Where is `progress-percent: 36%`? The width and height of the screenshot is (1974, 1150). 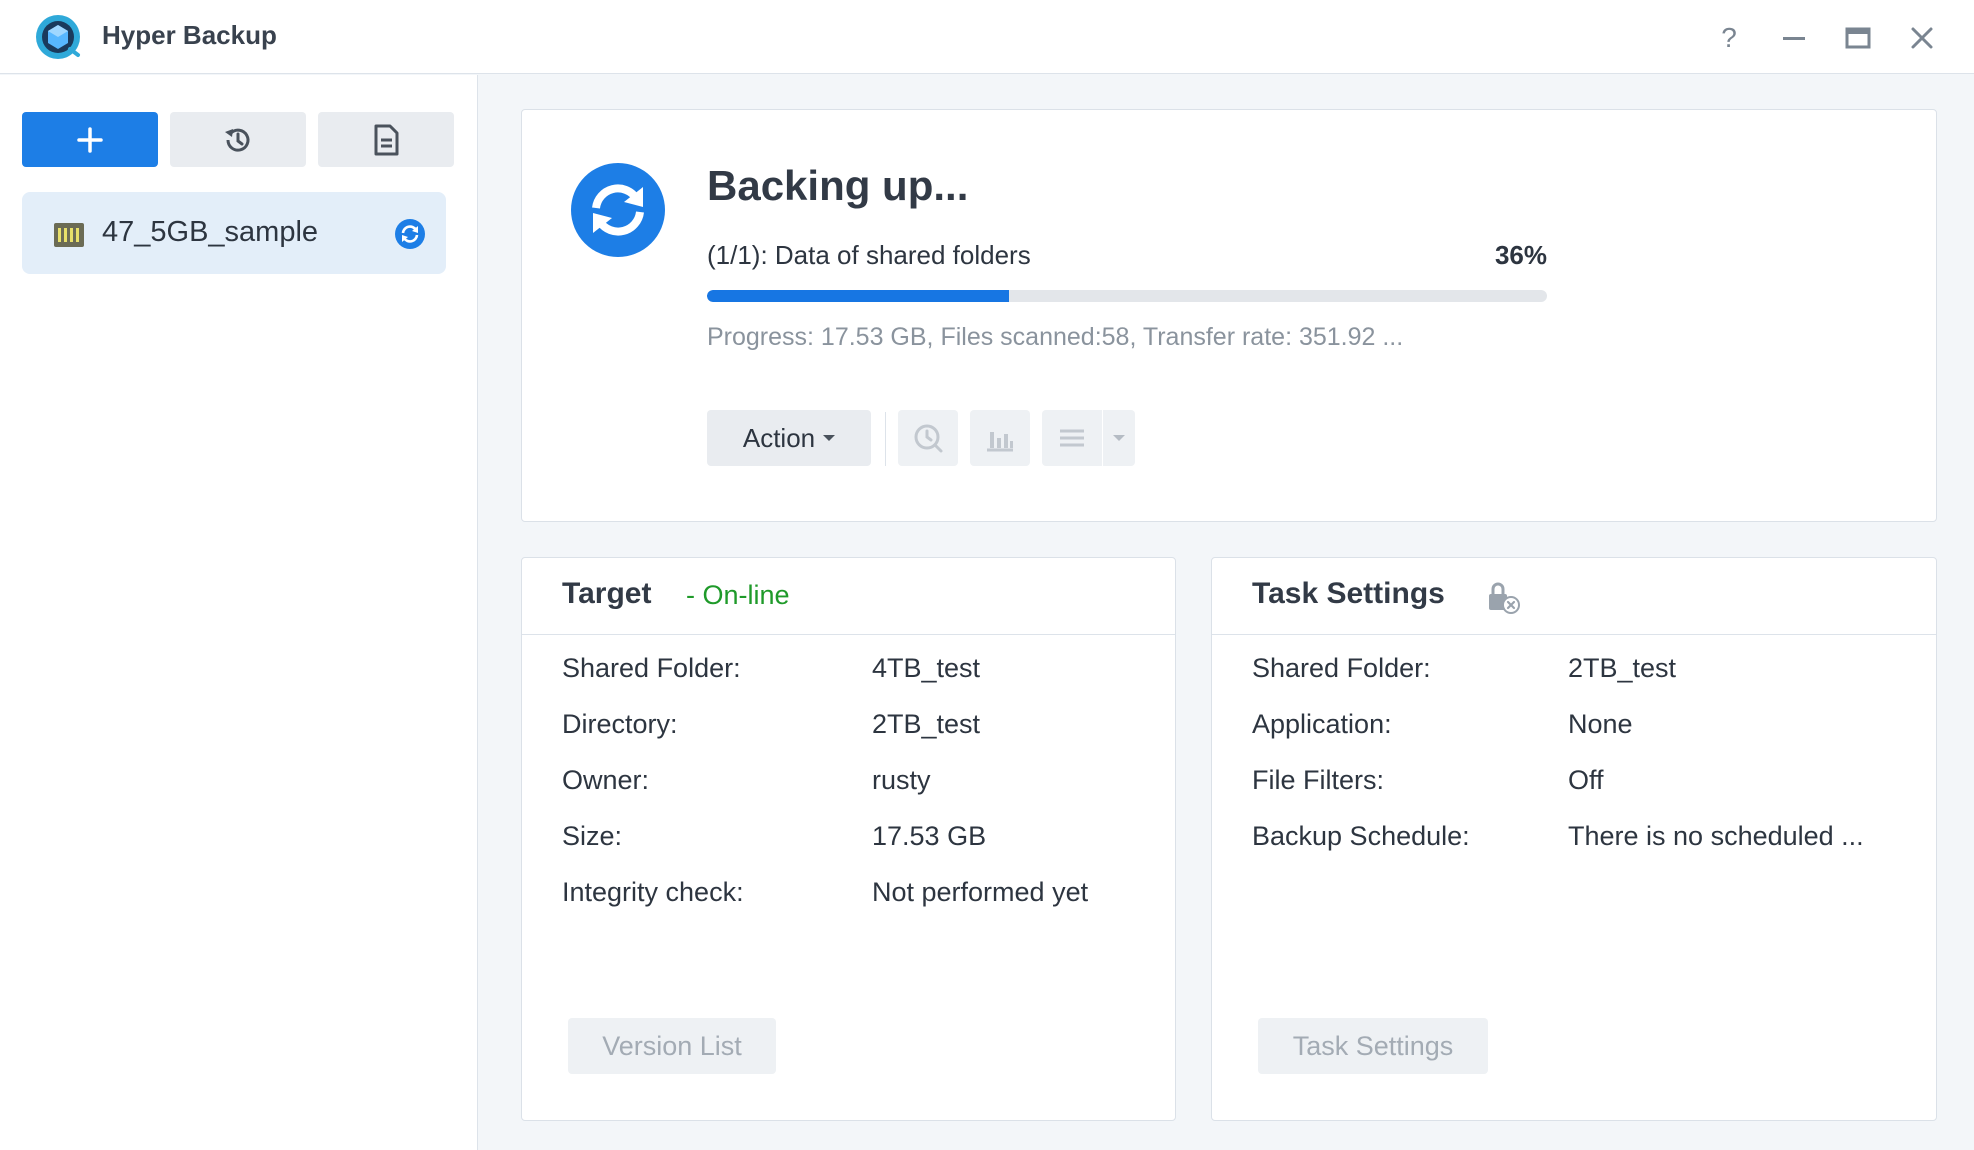
progress-percent: 36% is located at coordinates (1520, 255).